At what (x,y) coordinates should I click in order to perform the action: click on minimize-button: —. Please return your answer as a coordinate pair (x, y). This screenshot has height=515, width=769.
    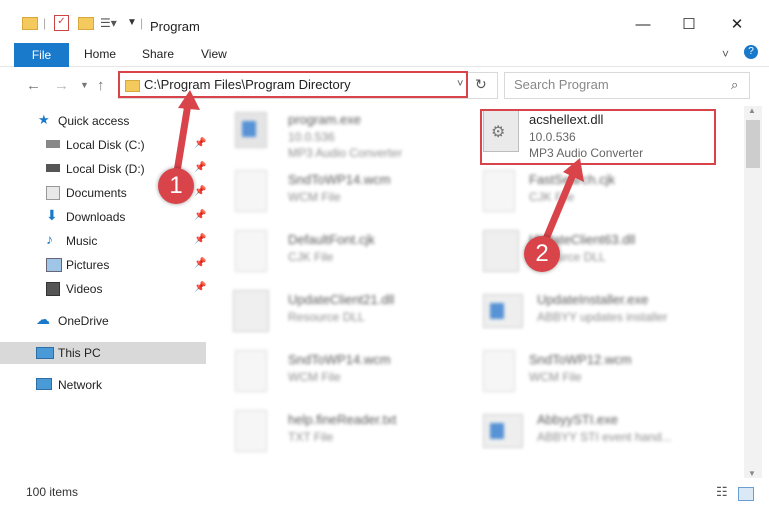
    Looking at the image, I should click on (643, 25).